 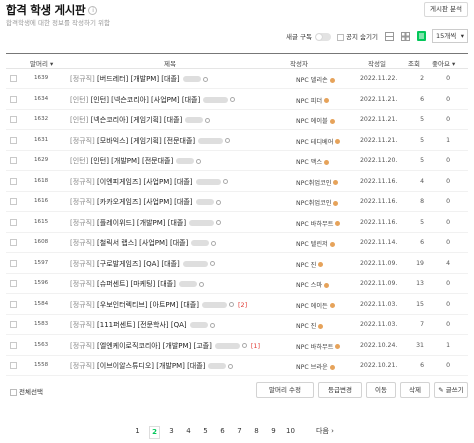 What do you see at coordinates (450, 36) in the screenshot?
I see `per-page-select: 15개씩 ▾` at bounding box center [450, 36].